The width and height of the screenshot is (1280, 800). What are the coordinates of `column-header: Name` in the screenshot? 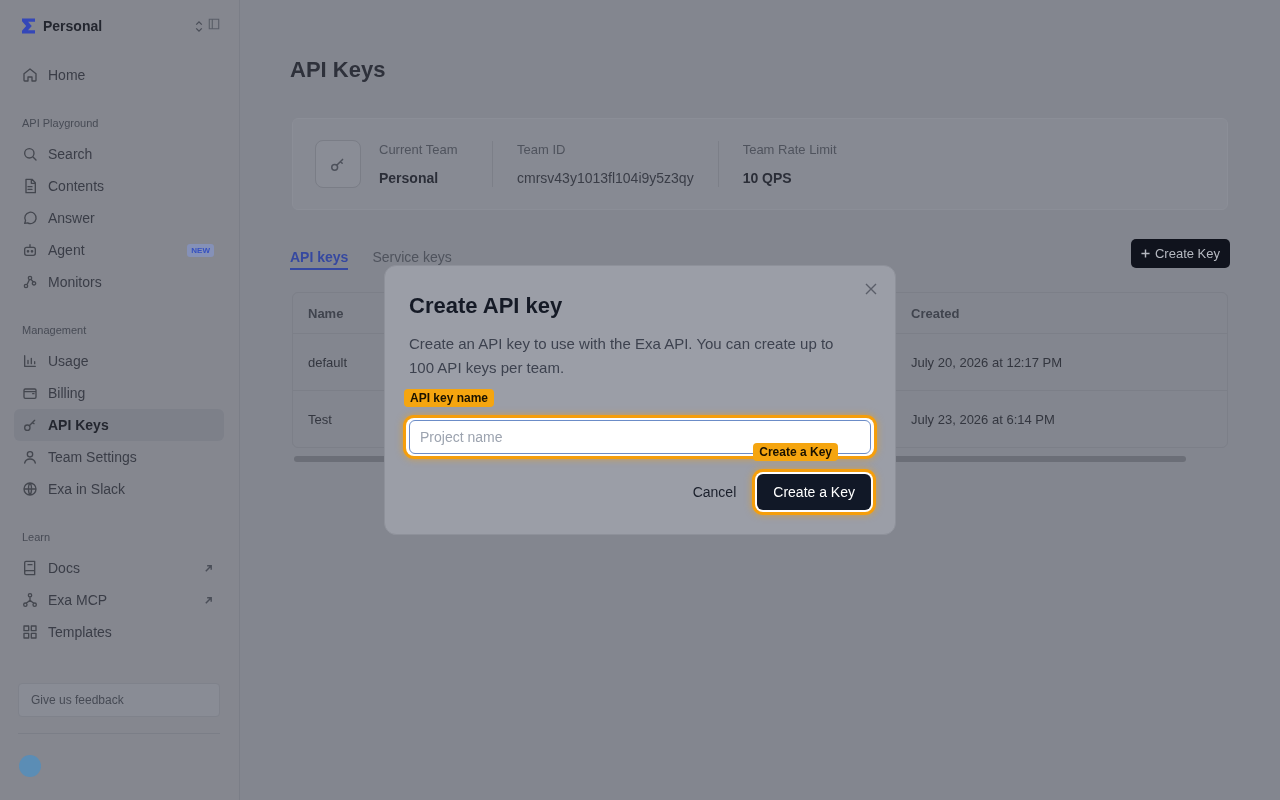 It's located at (326, 313).